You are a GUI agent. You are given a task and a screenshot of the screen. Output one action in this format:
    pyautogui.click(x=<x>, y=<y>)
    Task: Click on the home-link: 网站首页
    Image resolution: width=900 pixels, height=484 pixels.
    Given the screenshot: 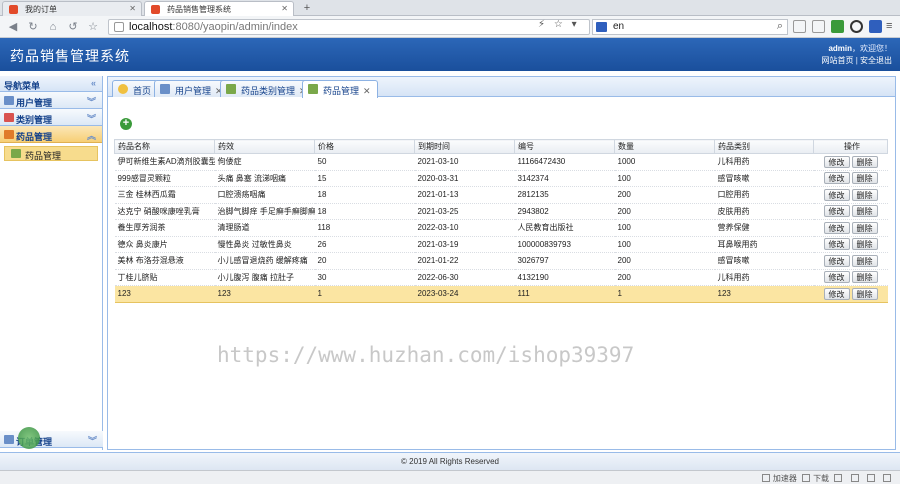 What is the action you would take?
    pyautogui.click(x=837, y=60)
    